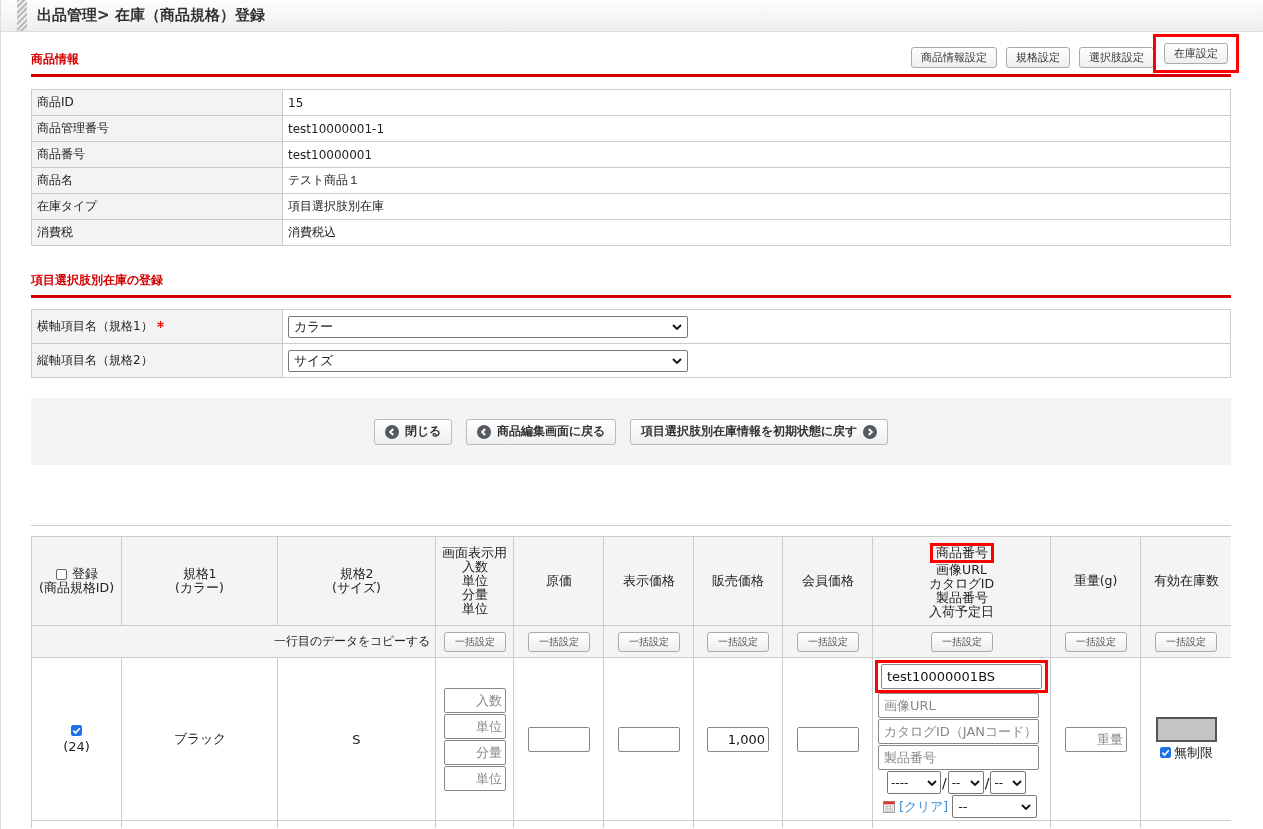  I want to click on field-label: 在庫タイプ, so click(67, 206).